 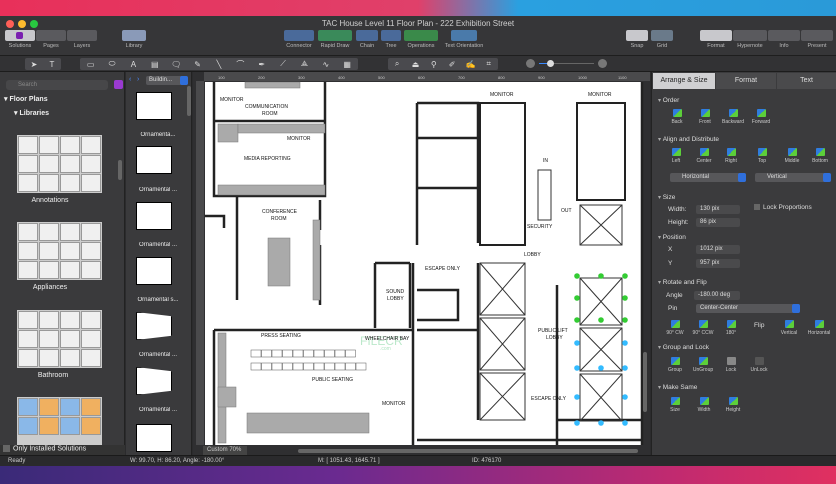 I want to click on align-right-button: Right, so click(x=731, y=156).